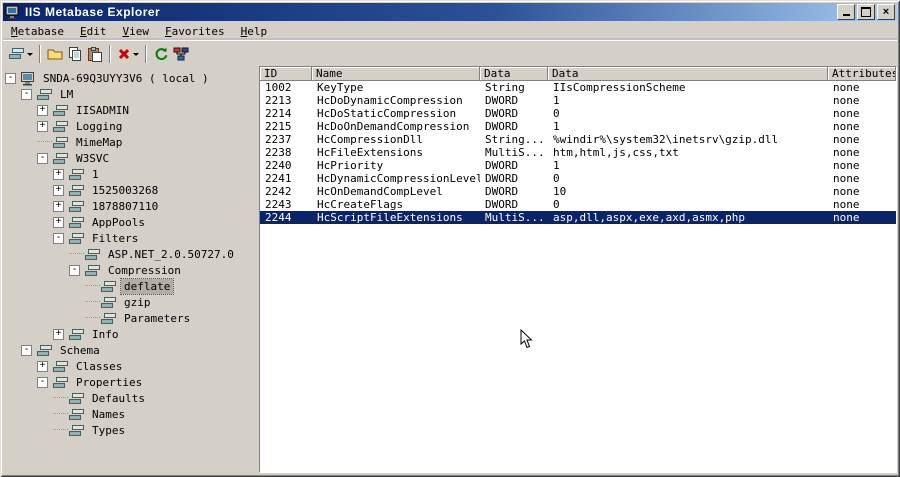 This screenshot has height=477, width=900. What do you see at coordinates (129, 414) in the screenshot?
I see `tree-item-names: Names` at bounding box center [129, 414].